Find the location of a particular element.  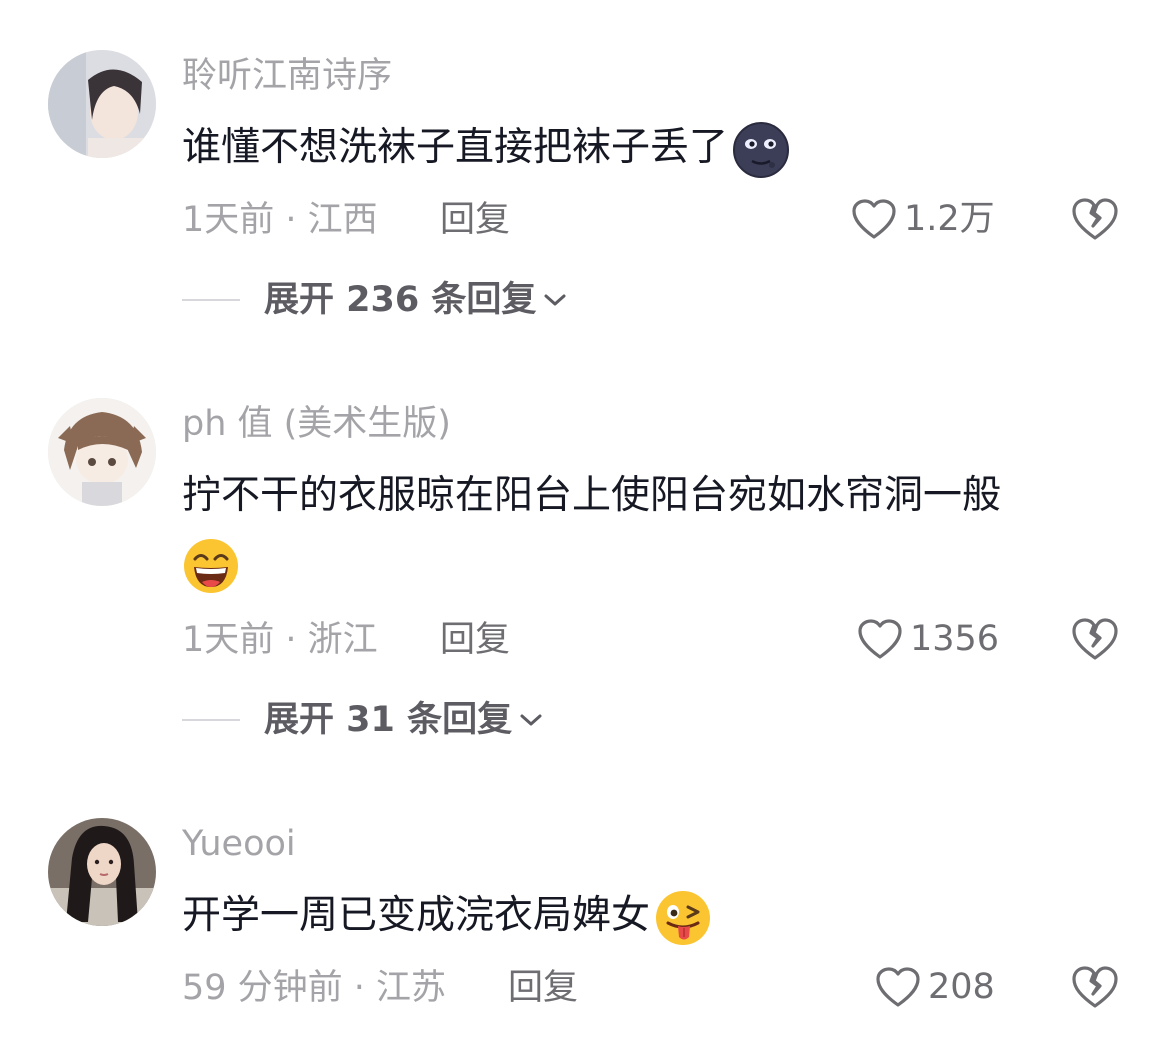

like-count: 1.2万 is located at coordinates (949, 219).